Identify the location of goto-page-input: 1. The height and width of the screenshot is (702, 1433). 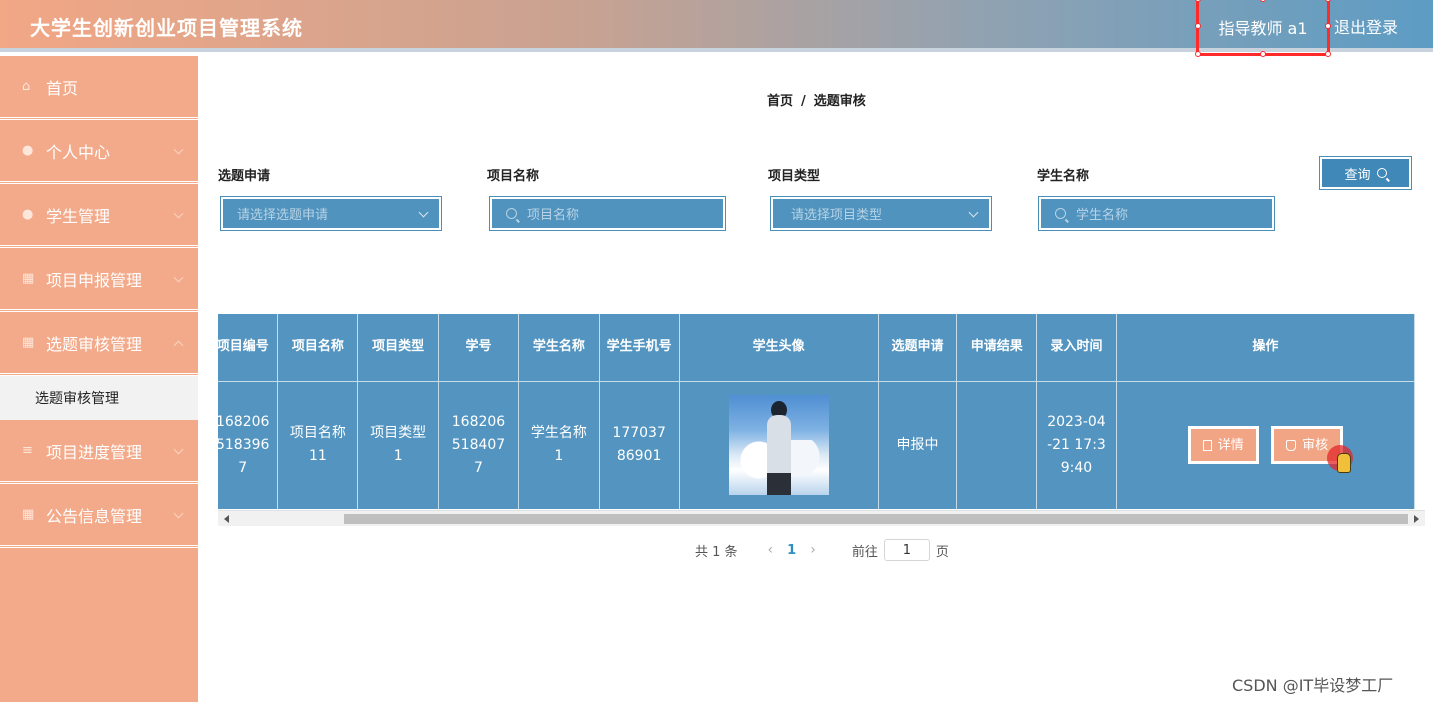
(906, 550).